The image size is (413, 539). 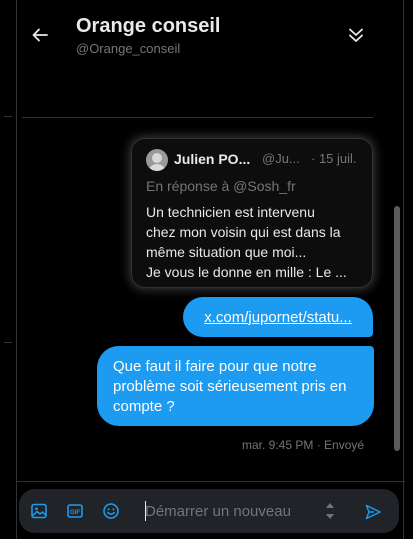 I want to click on send-button, so click(x=373, y=512).